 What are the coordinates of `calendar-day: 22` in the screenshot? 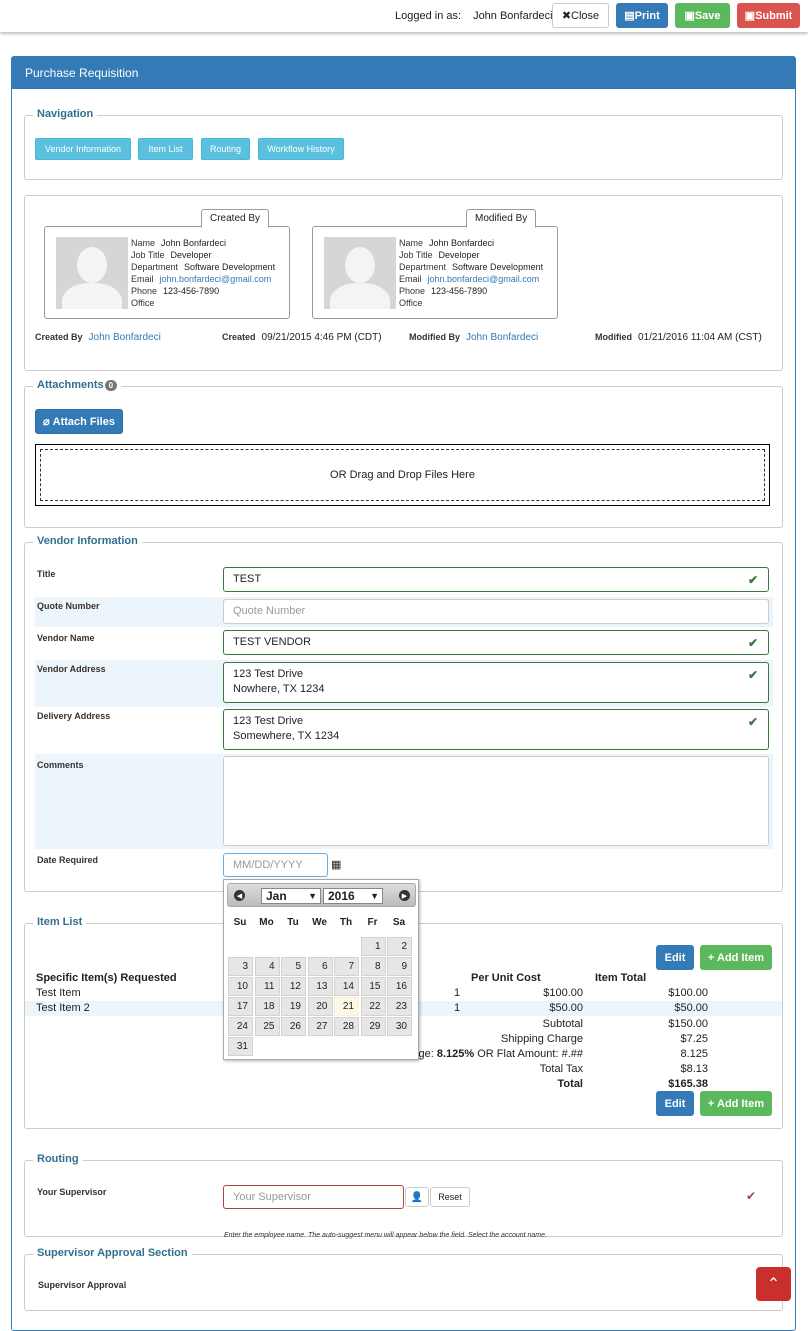 It's located at (373, 1006).